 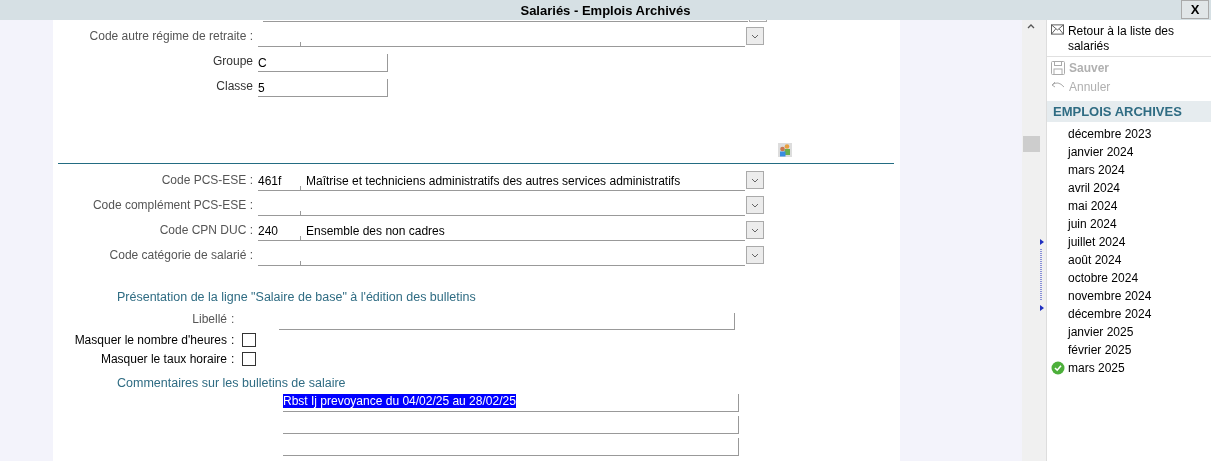 What do you see at coordinates (1131, 314) in the screenshot?
I see `archive-item: décembre 2024` at bounding box center [1131, 314].